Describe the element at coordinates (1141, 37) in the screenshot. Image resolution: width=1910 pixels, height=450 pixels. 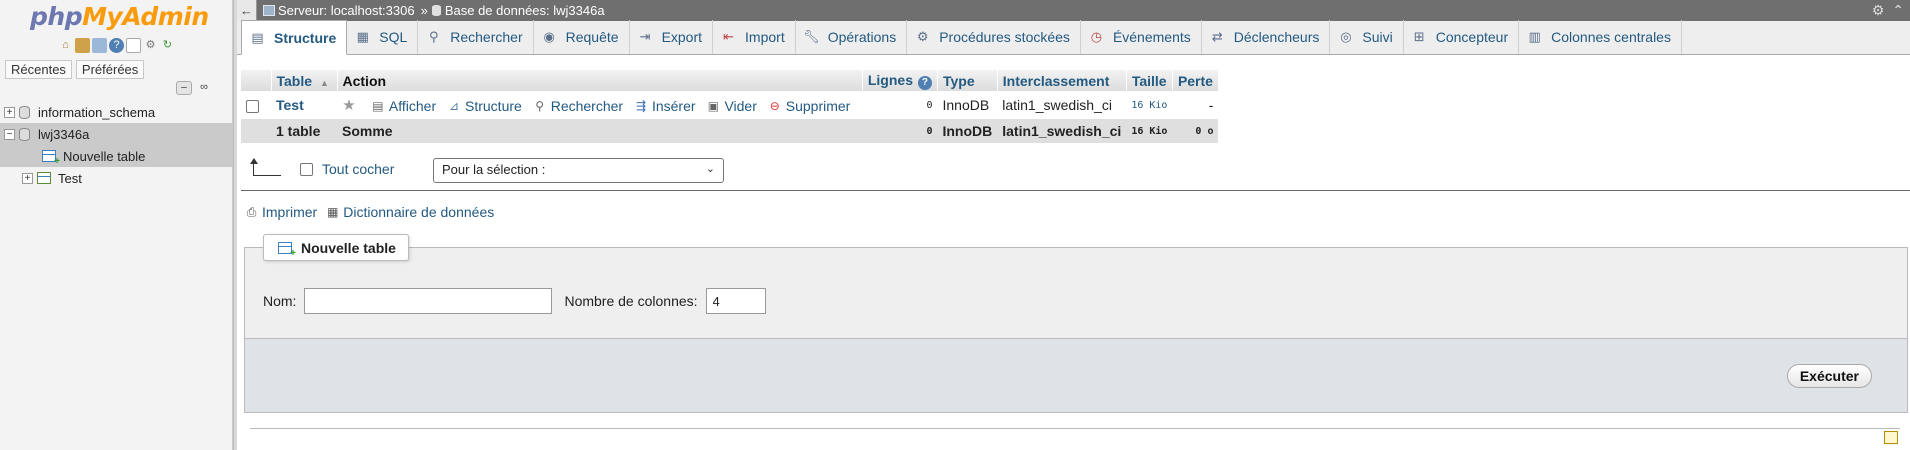
I see `tab-events: ◷ Événements` at that location.